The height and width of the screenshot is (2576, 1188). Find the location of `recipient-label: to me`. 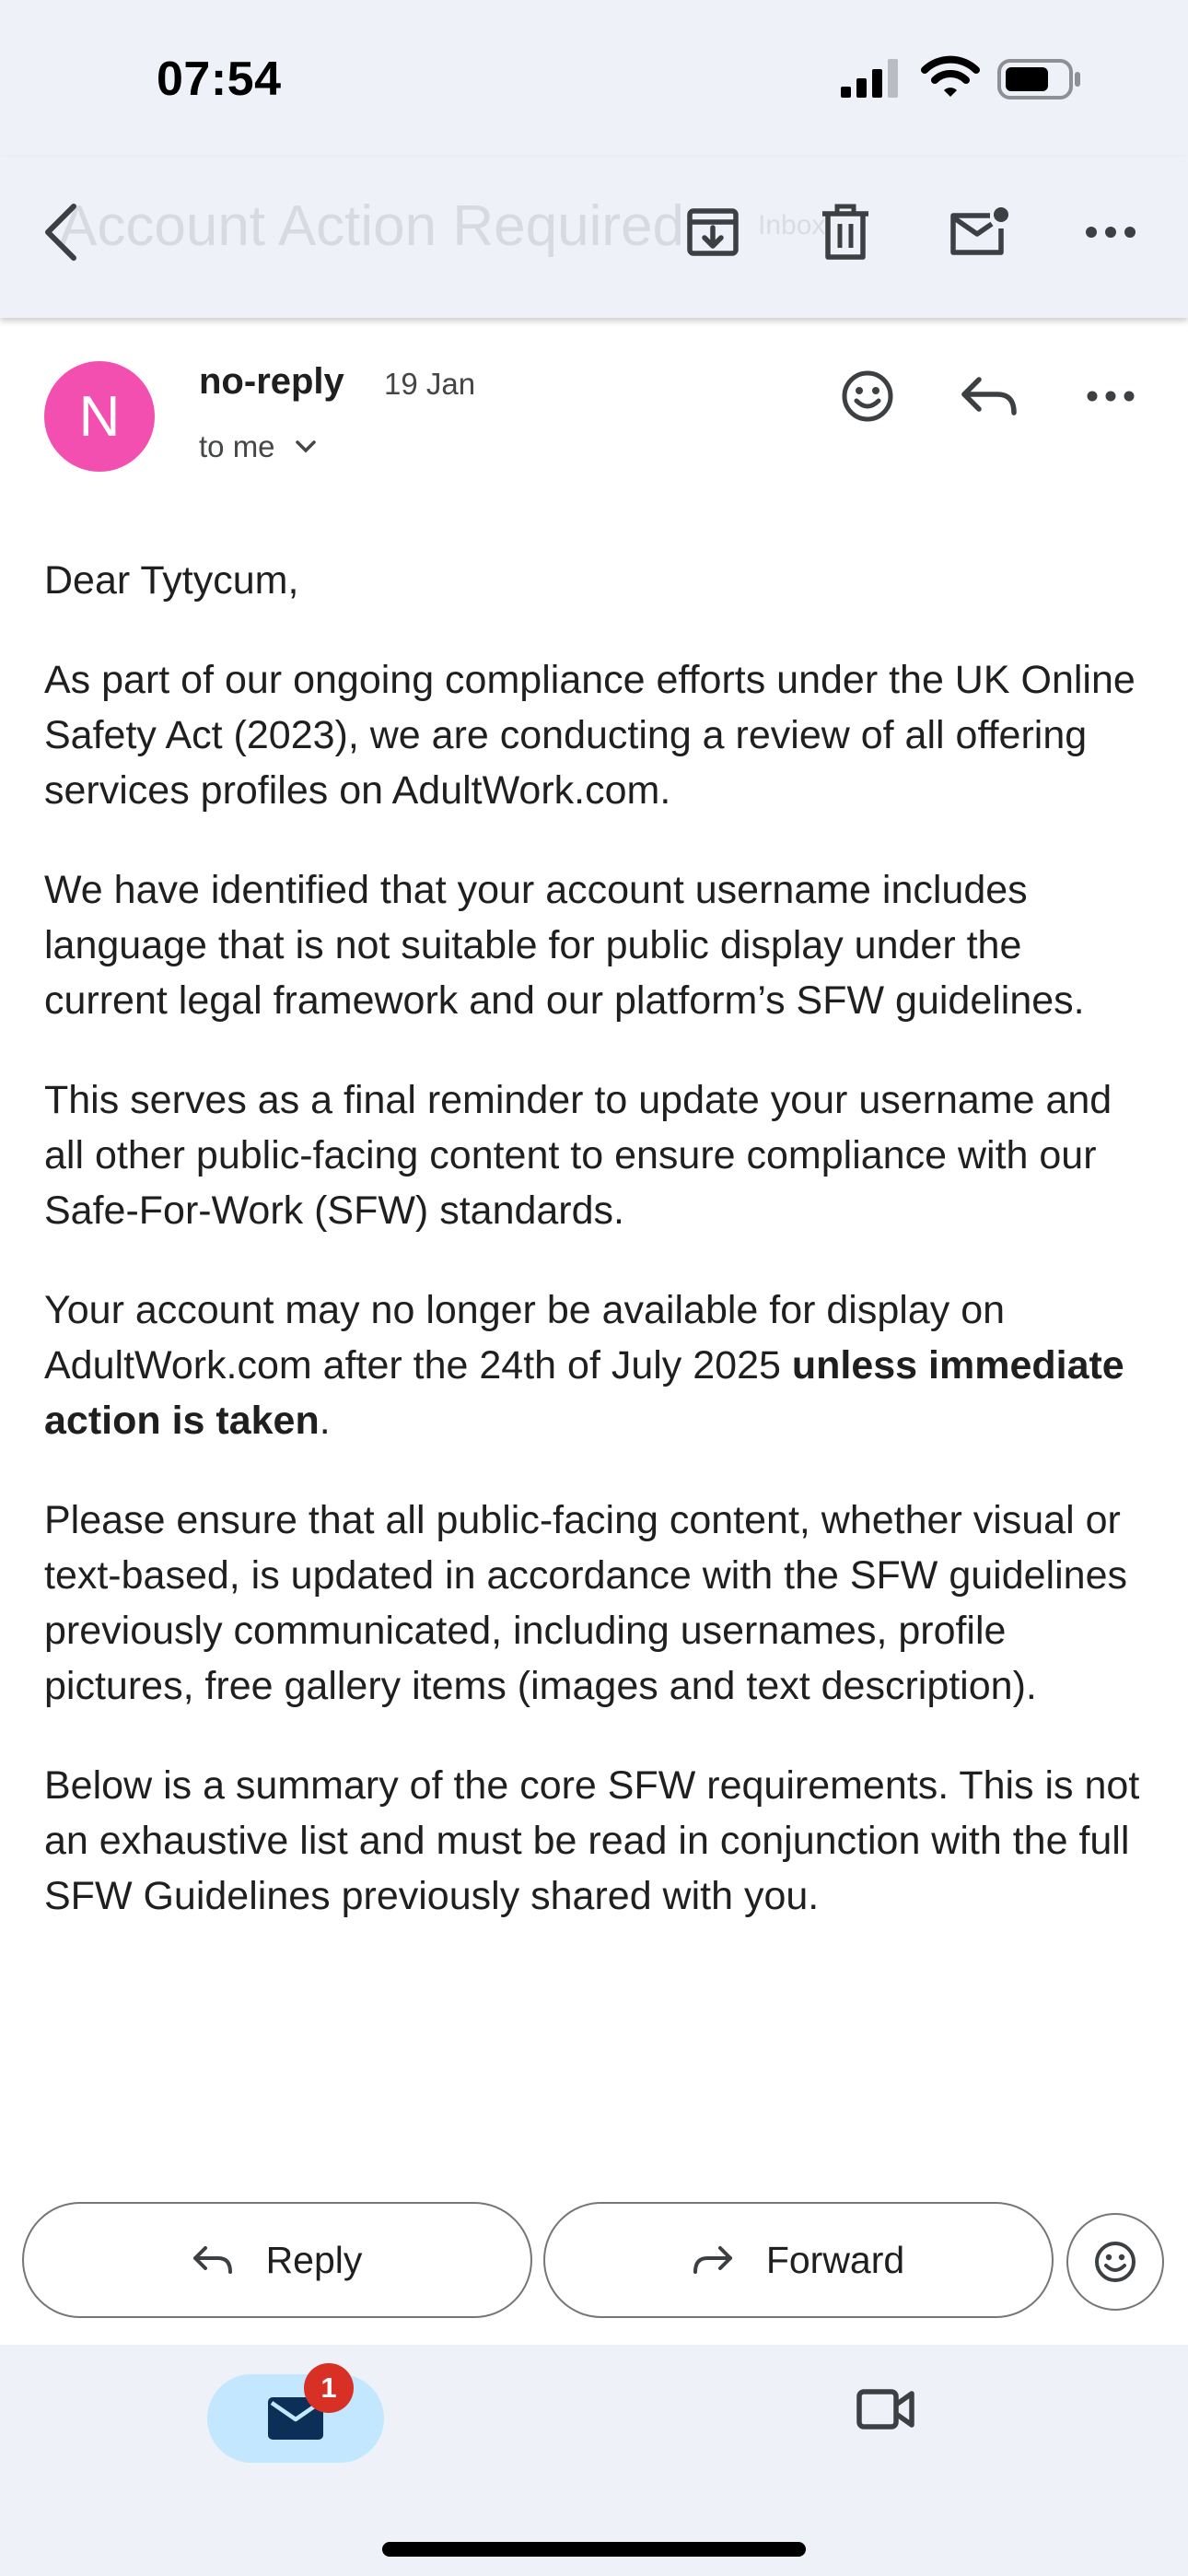

recipient-label: to me is located at coordinates (237, 446).